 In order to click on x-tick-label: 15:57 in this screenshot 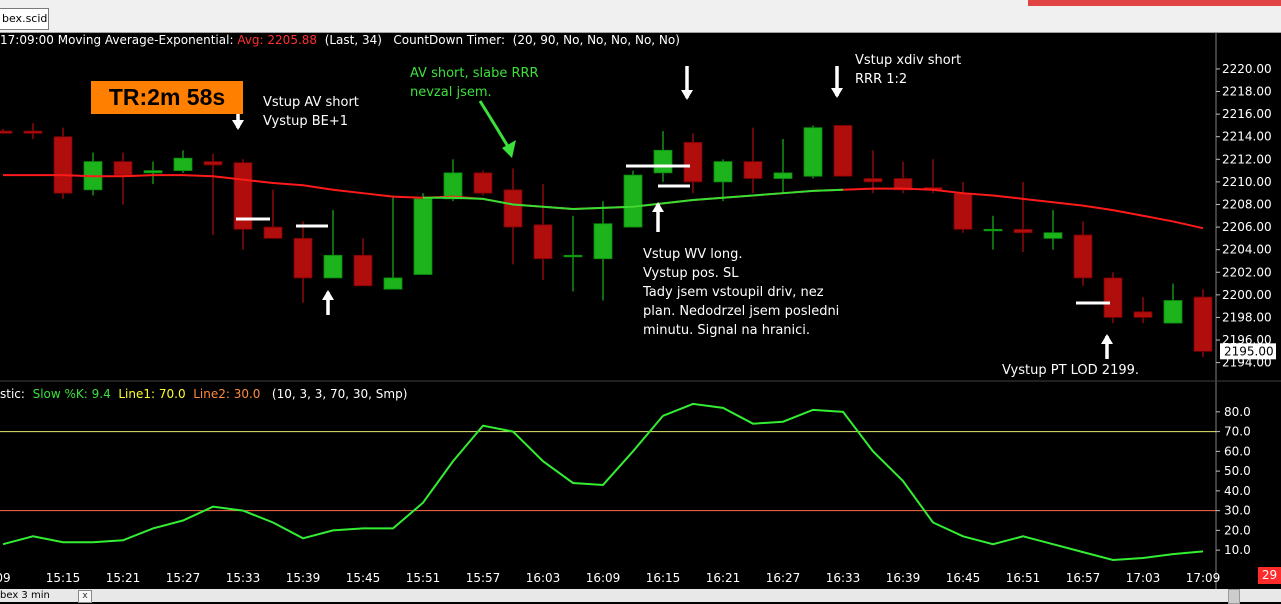, I will do `click(483, 578)`.